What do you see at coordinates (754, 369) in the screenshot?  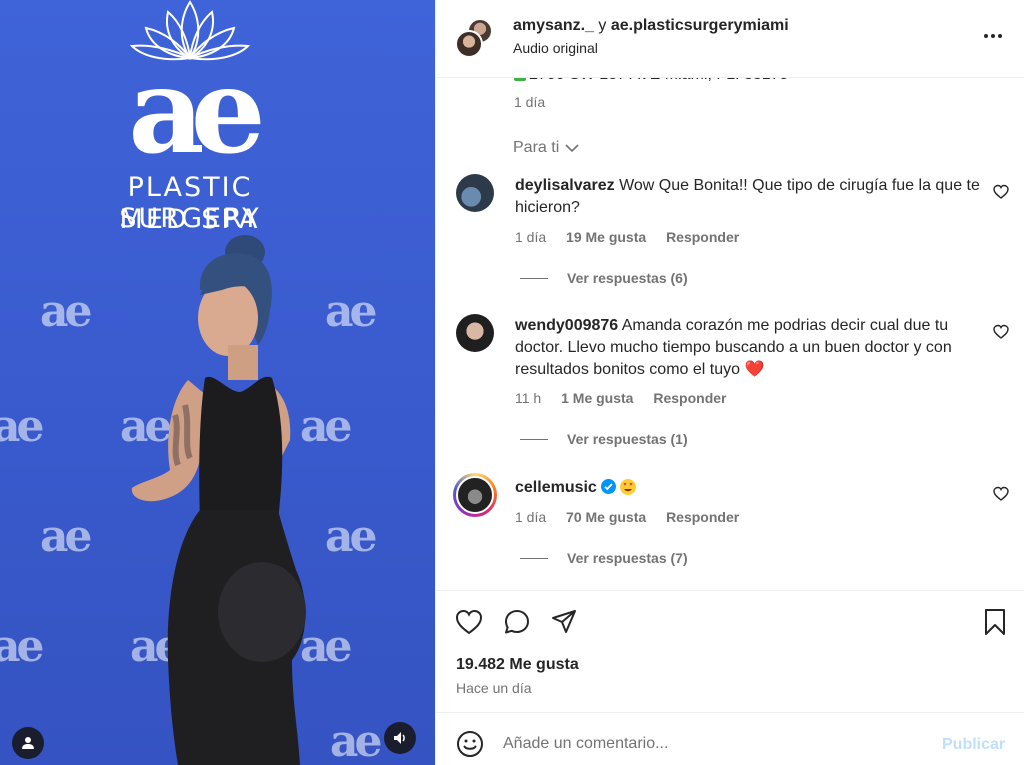 I see `heart-emoji: ❤️` at bounding box center [754, 369].